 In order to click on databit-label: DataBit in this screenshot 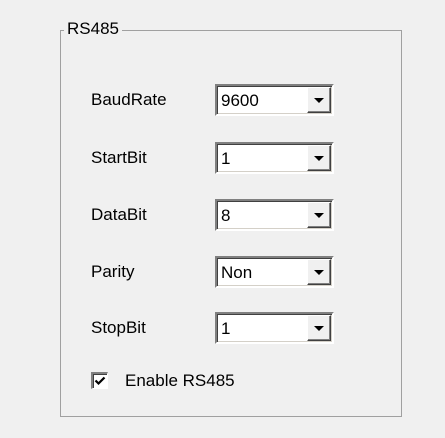, I will do `click(119, 214)`.